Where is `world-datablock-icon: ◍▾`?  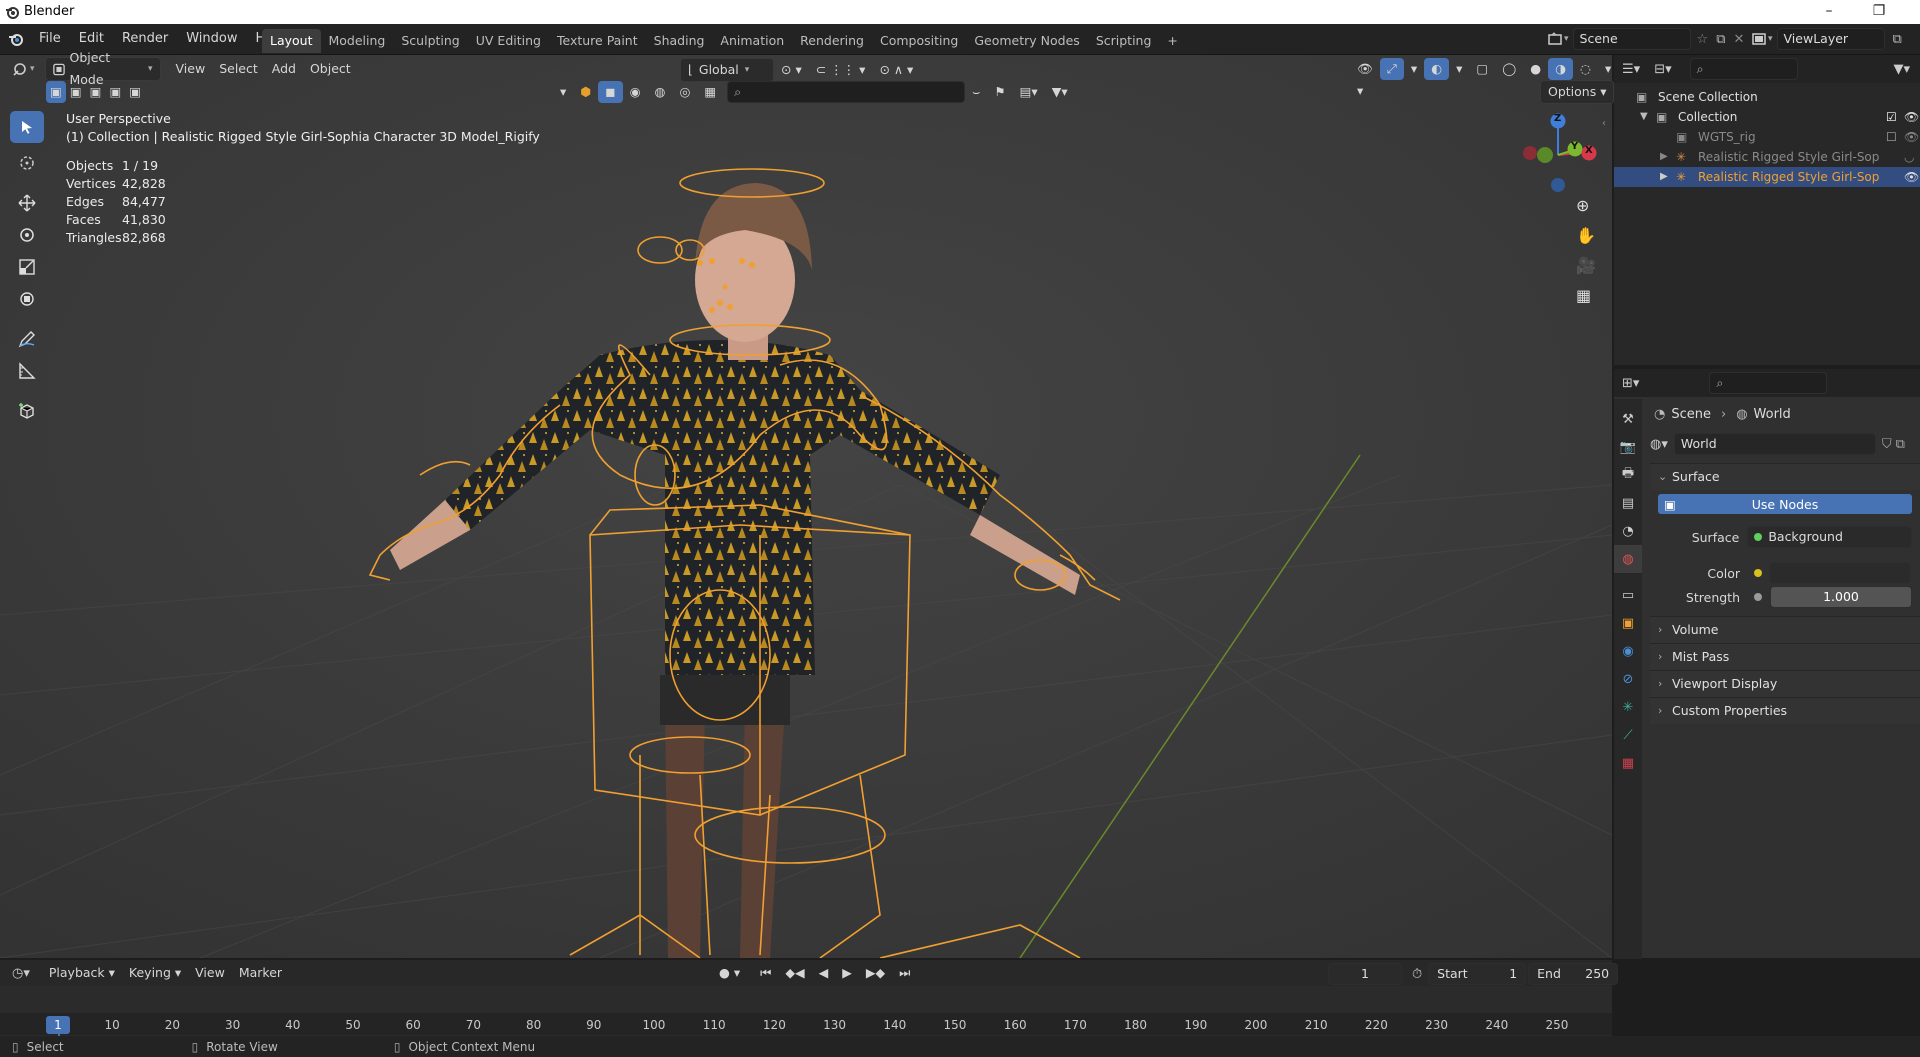 world-datablock-icon: ◍▾ is located at coordinates (1659, 444).